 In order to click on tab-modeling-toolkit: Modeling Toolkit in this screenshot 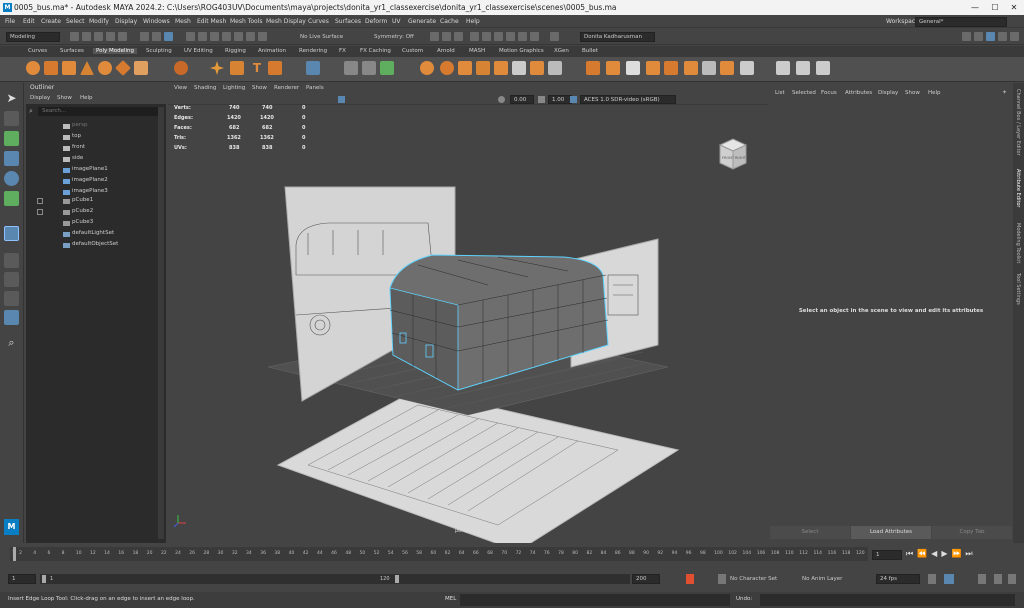, I will do `click(1018, 243)`.